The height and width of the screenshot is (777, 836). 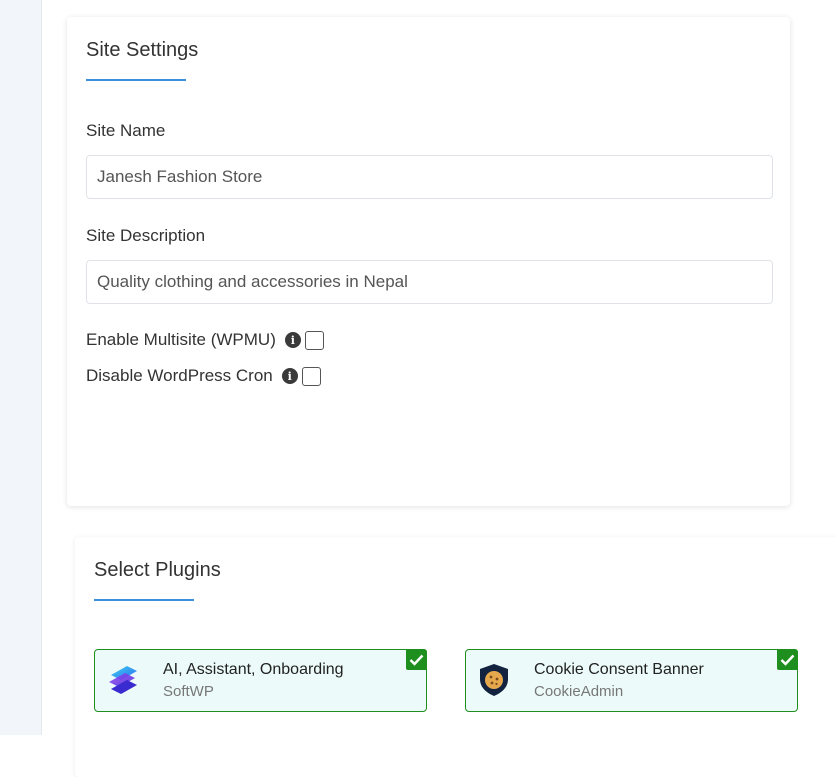 I want to click on multisite-checkbox, so click(x=314, y=340).